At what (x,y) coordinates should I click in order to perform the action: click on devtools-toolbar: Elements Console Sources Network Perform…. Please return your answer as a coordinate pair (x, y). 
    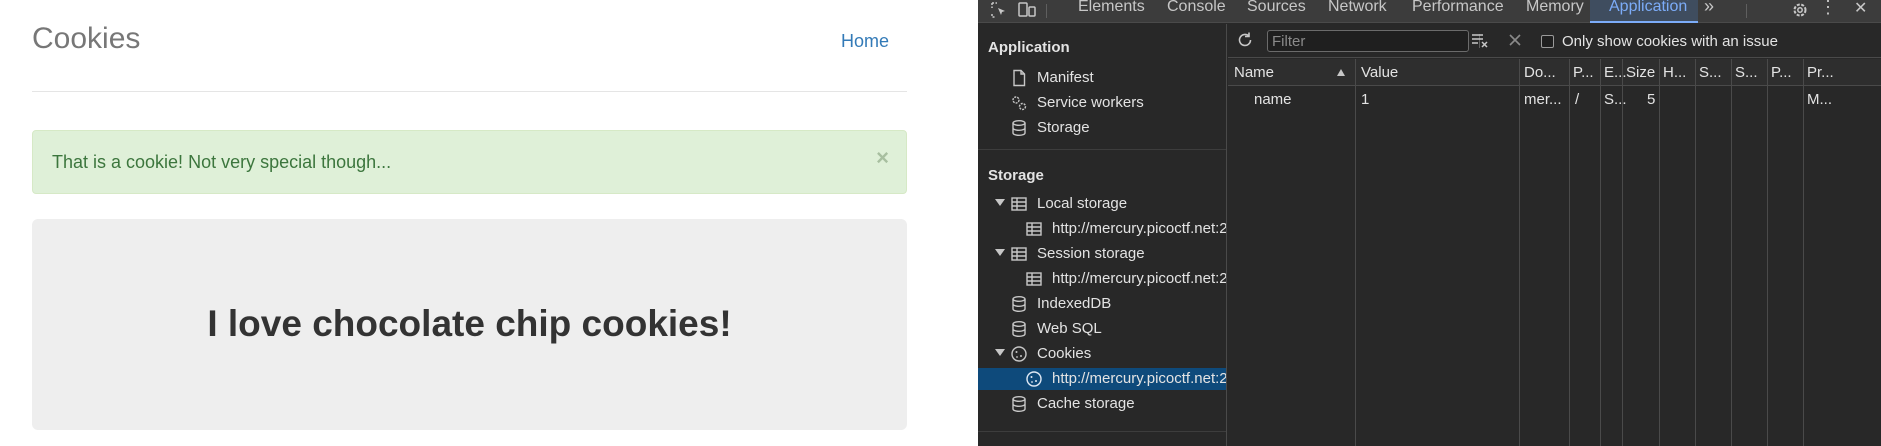
    Looking at the image, I should click on (1429, 11).